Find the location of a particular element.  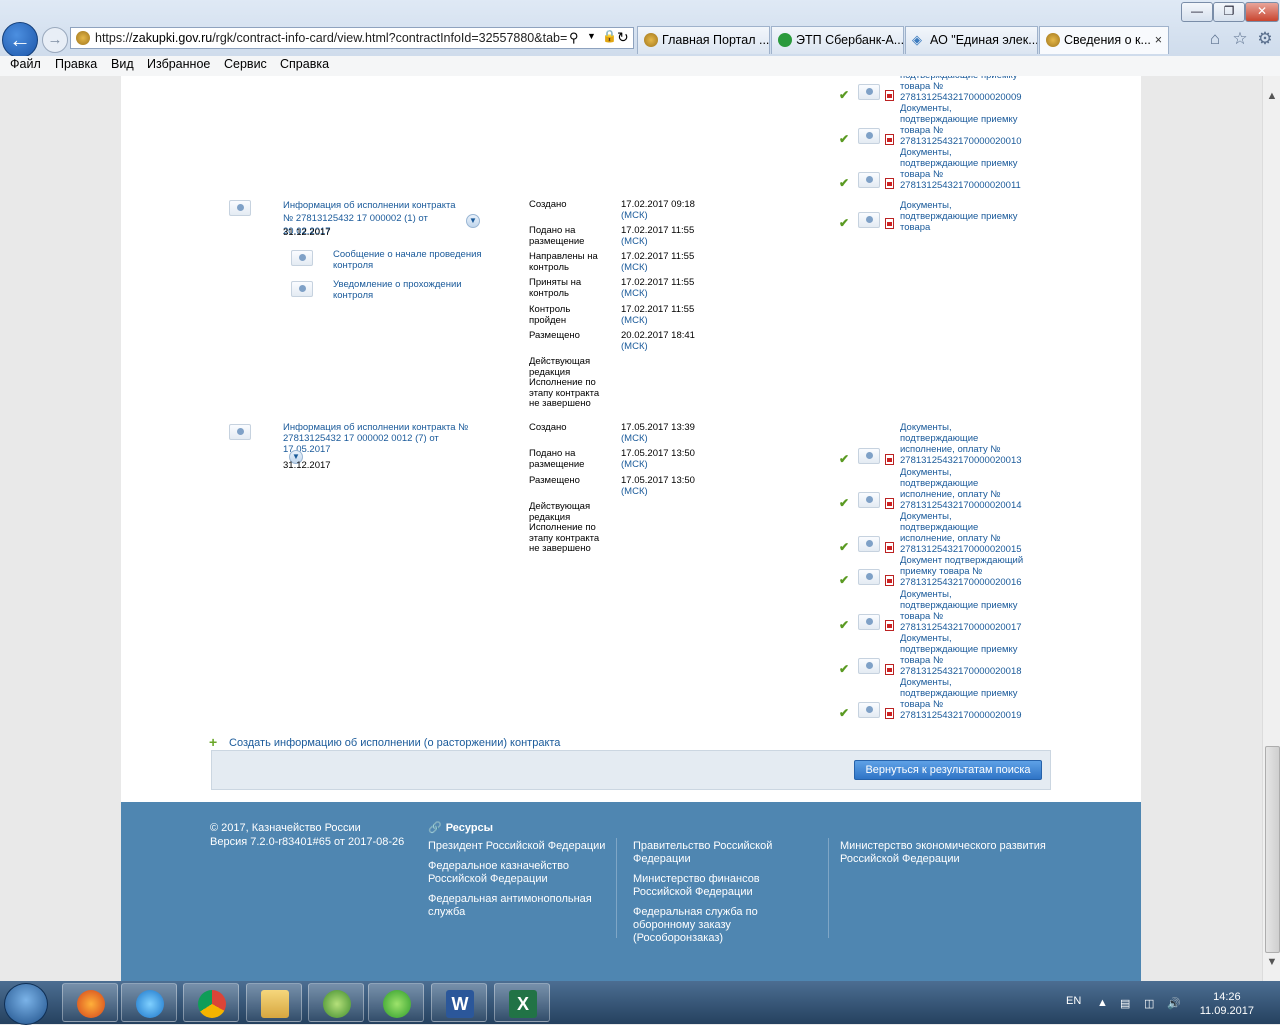

tray-expand-icon: ▲ is located at coordinates (1104, 1003).